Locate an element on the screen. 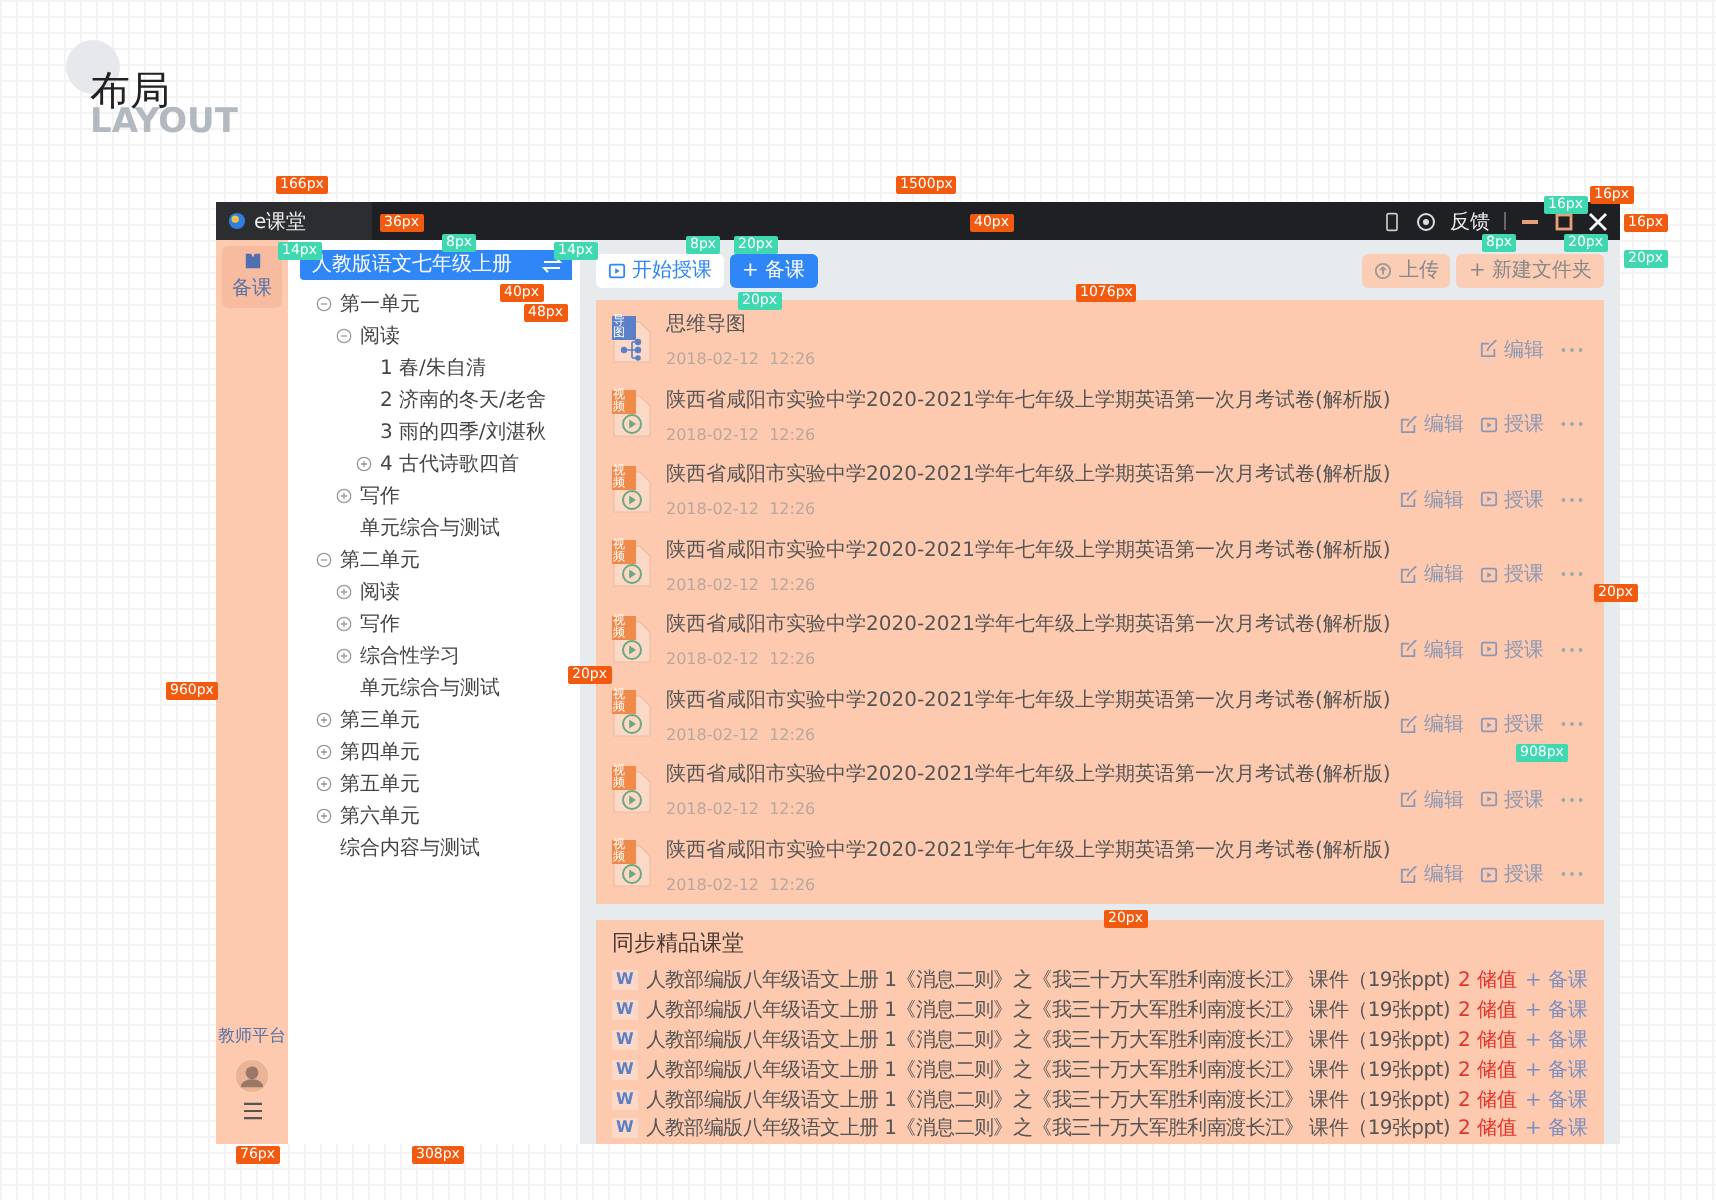 The height and width of the screenshot is (1200, 1716). tree-item: 第二单元 is located at coordinates (380, 560).